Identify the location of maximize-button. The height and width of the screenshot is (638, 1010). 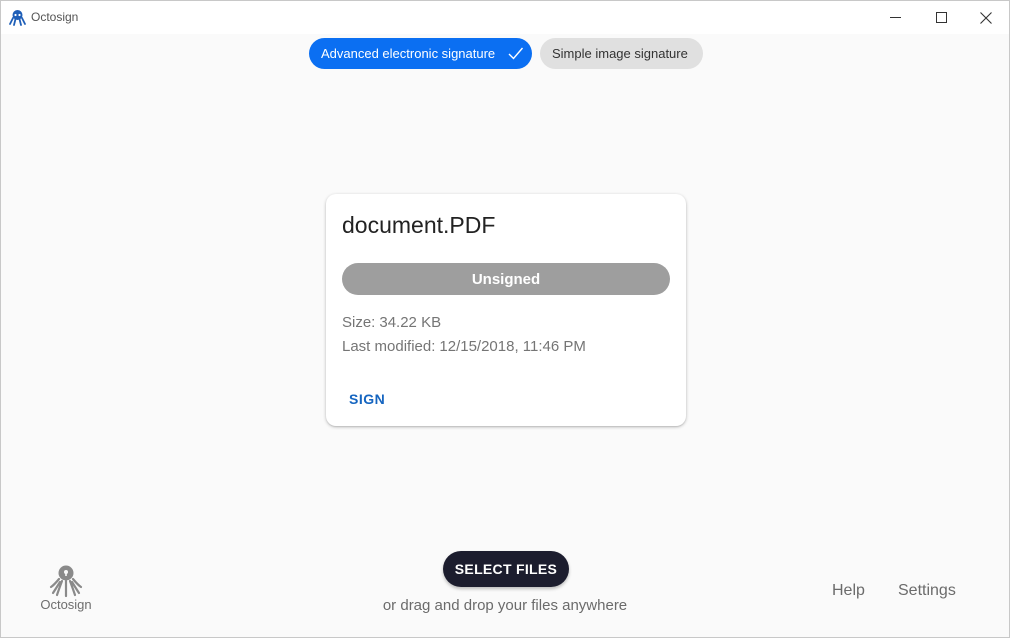
(941, 17).